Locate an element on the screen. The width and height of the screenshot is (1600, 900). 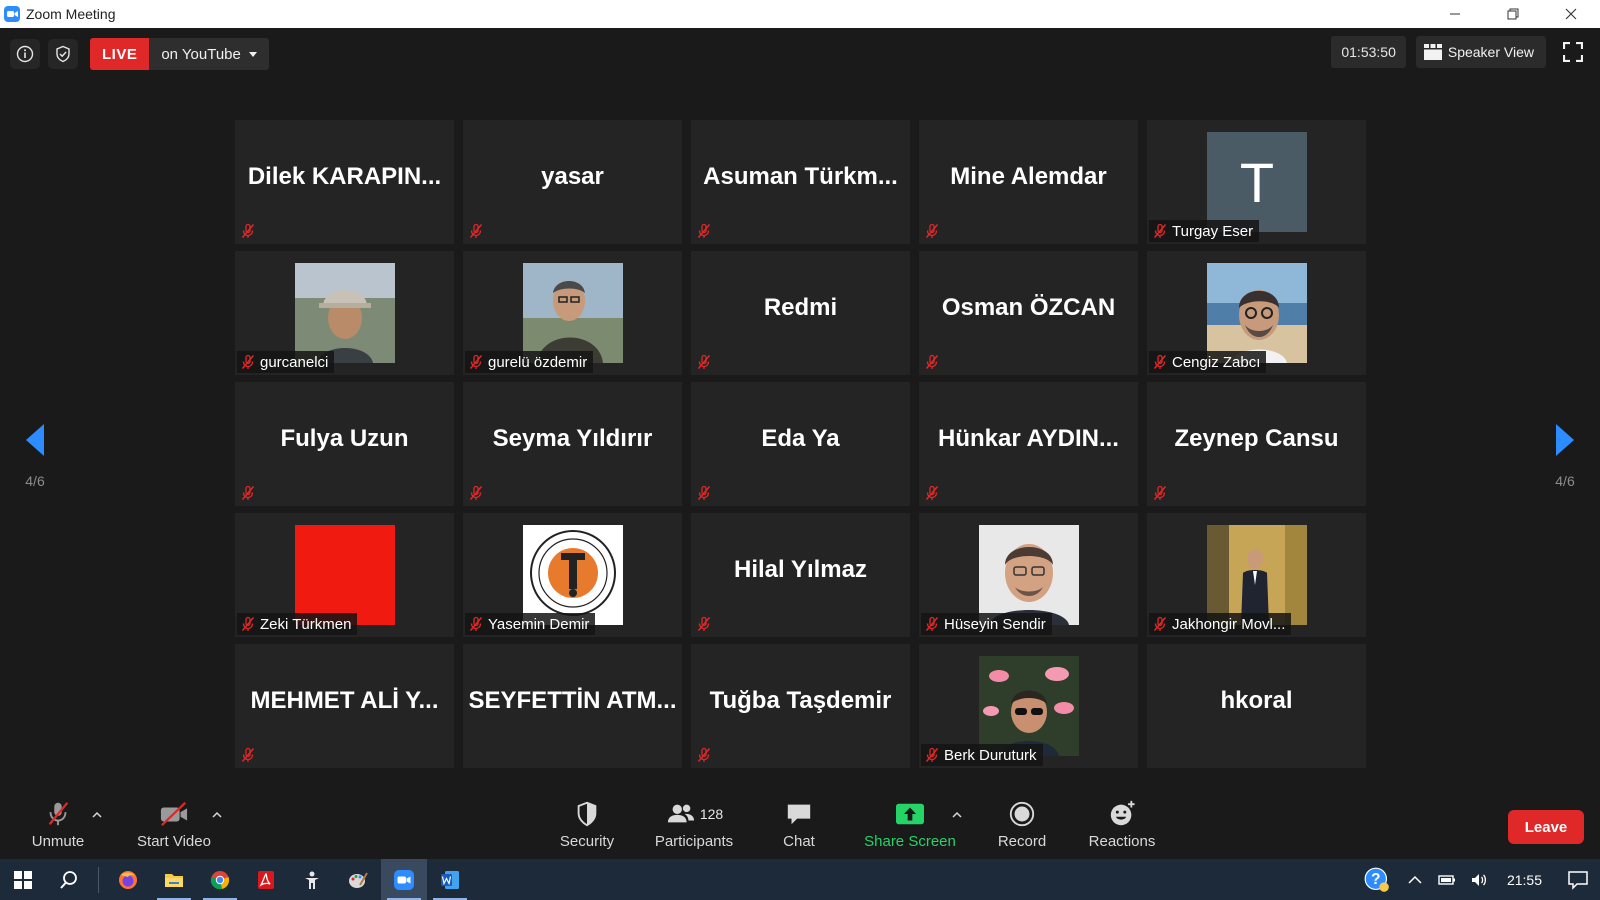
acrobat-icon is located at coordinates (266, 879).